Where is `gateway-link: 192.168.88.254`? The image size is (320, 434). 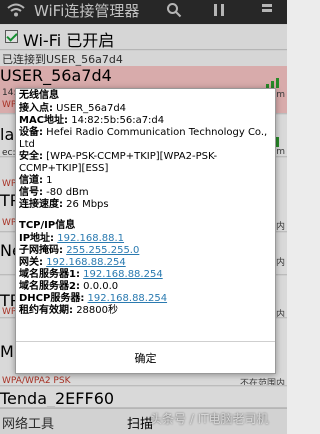
gateway-link: 192.168.88.254 is located at coordinates (86, 262).